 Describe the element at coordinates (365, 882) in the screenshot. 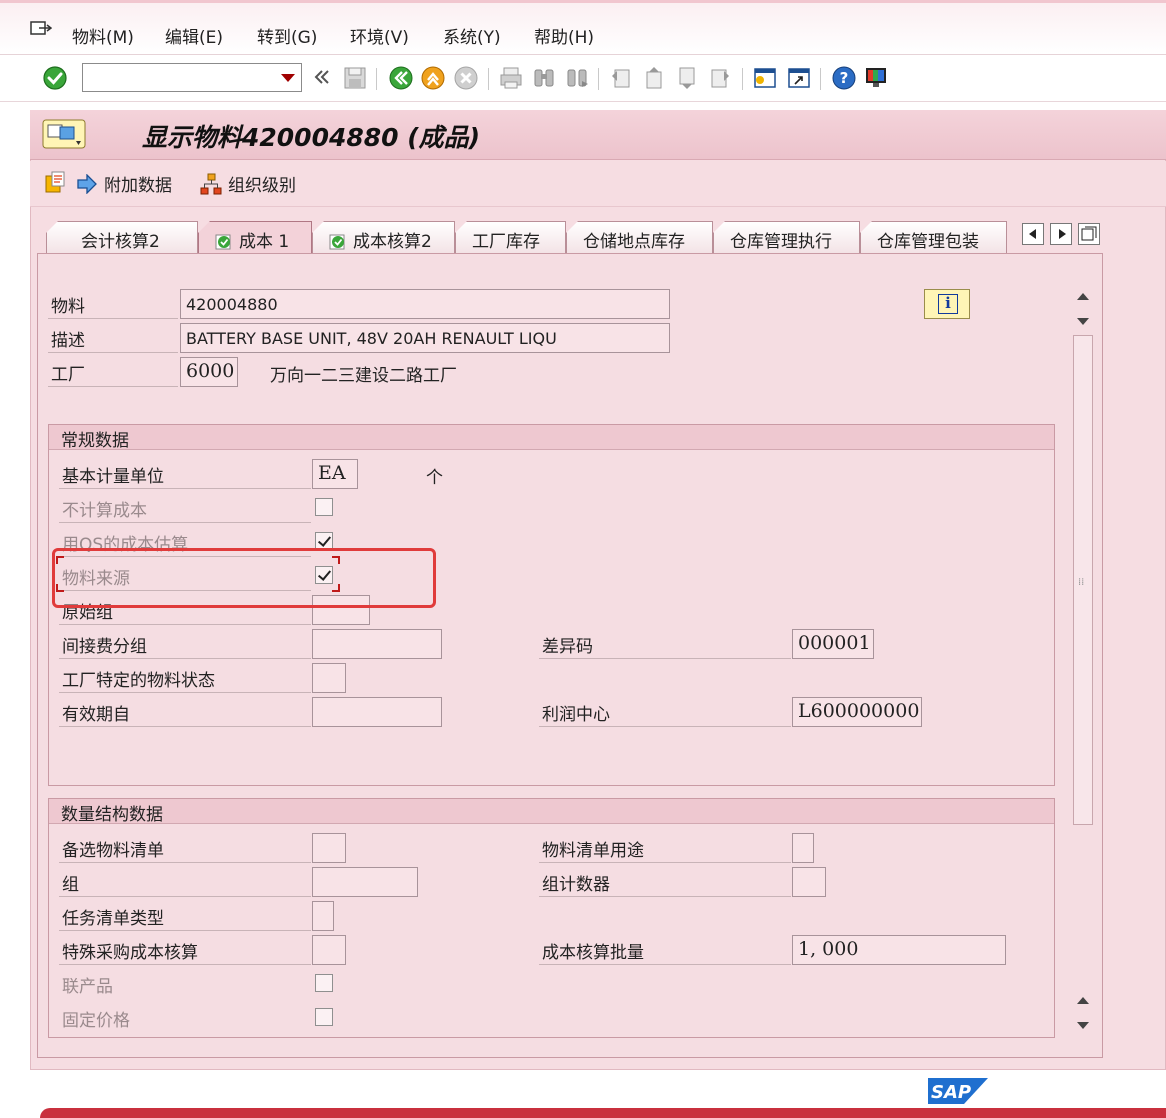

I see `group-field` at that location.